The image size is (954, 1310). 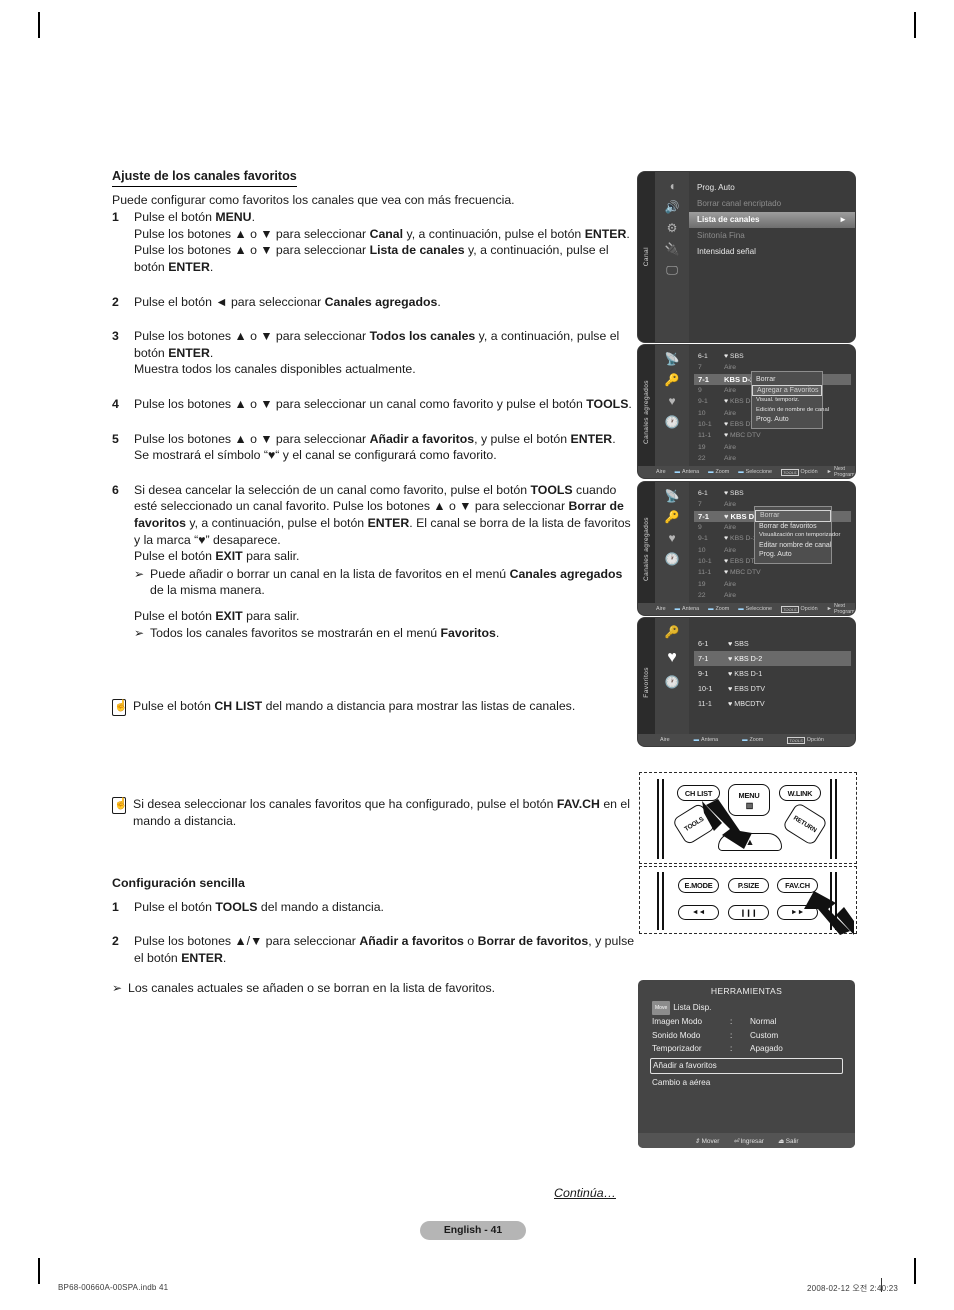 What do you see at coordinates (748, 1141) in the screenshot?
I see `tools-footer-ingresar: ⏎ Ingresar` at bounding box center [748, 1141].